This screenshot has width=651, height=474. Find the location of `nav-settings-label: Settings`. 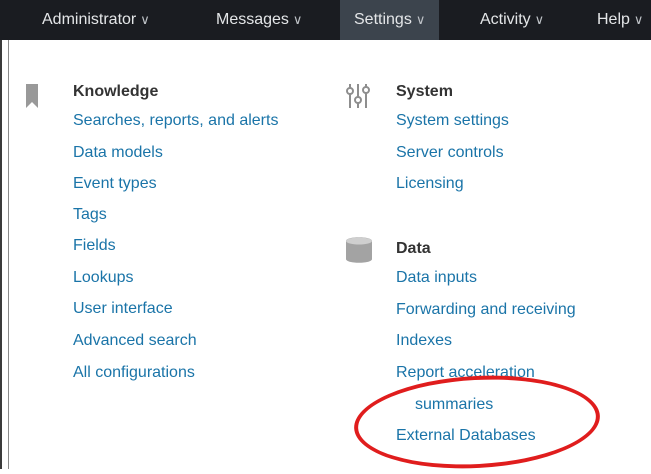

nav-settings-label: Settings is located at coordinates (383, 19).